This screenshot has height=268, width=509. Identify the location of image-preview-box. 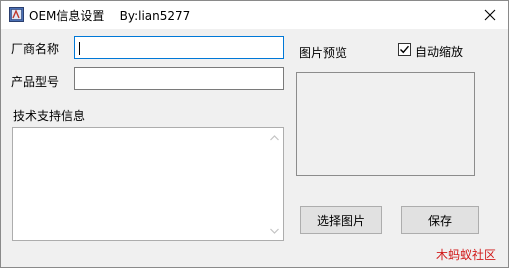
(385, 124).